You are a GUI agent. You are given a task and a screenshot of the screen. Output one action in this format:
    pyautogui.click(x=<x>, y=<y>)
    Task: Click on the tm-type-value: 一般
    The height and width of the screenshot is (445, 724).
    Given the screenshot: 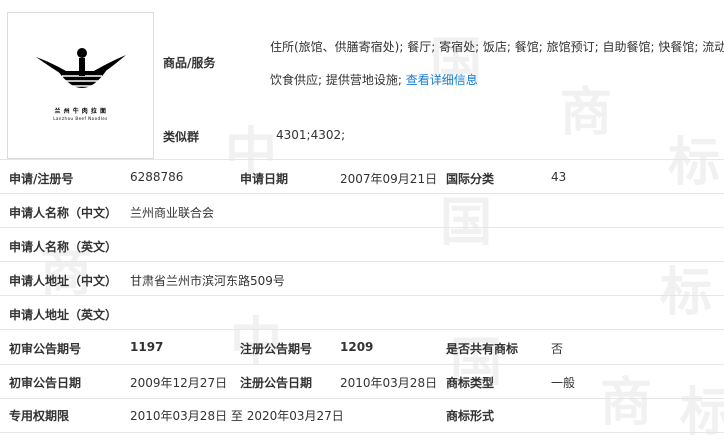 What is the action you would take?
    pyautogui.click(x=563, y=383)
    